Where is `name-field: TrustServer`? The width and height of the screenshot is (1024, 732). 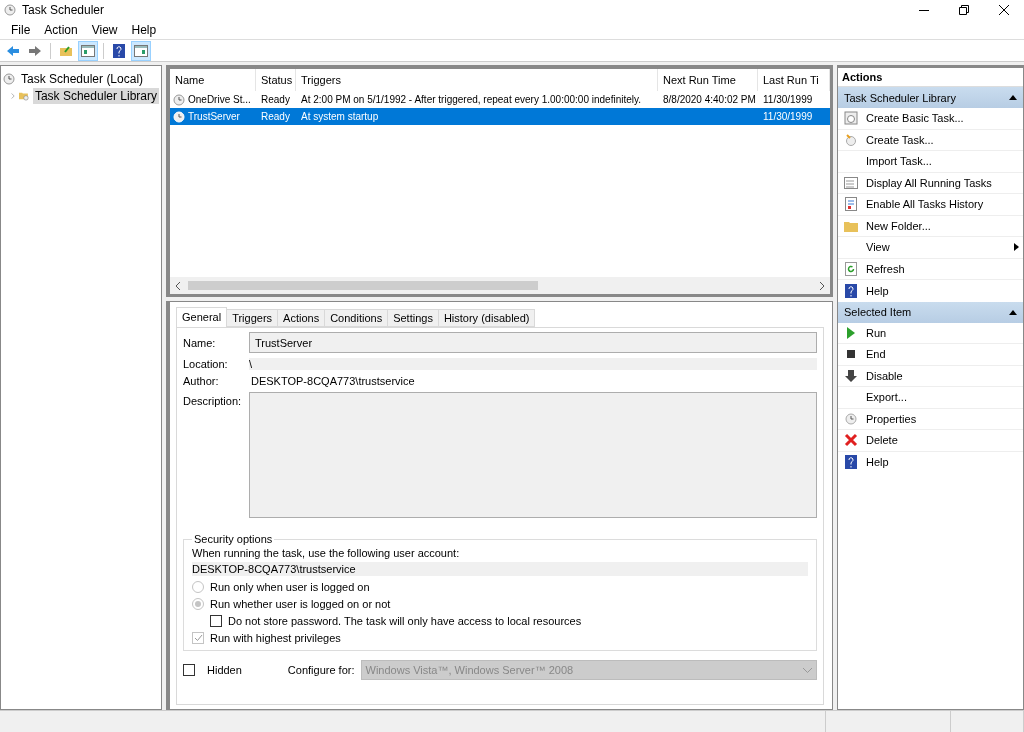
name-field: TrustServer is located at coordinates (533, 342).